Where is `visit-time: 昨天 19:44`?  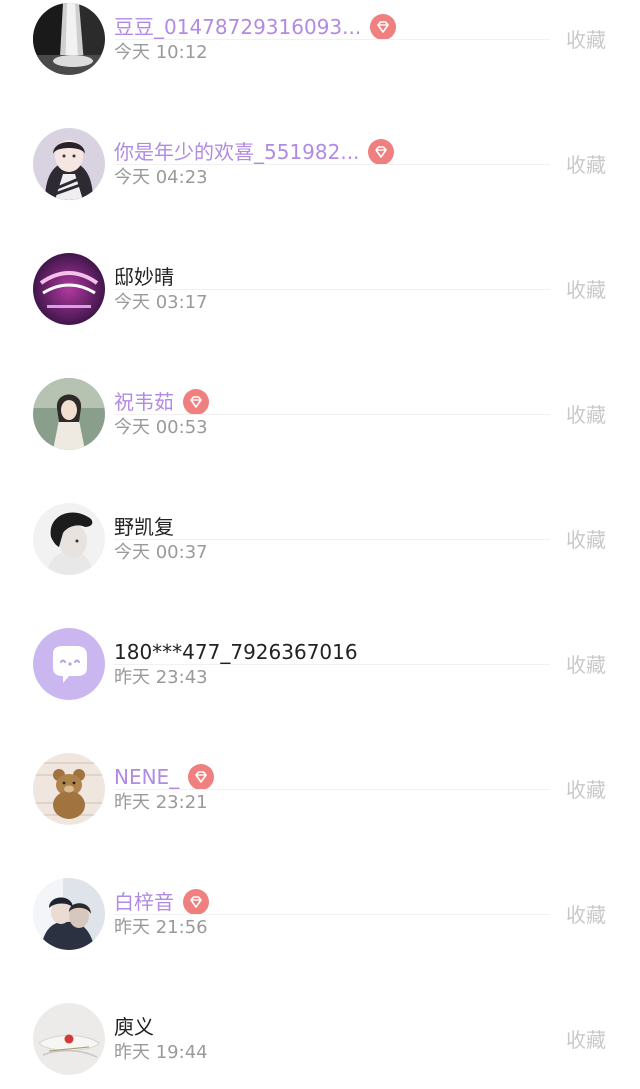 visit-time: 昨天 19:44 is located at coordinates (161, 1052).